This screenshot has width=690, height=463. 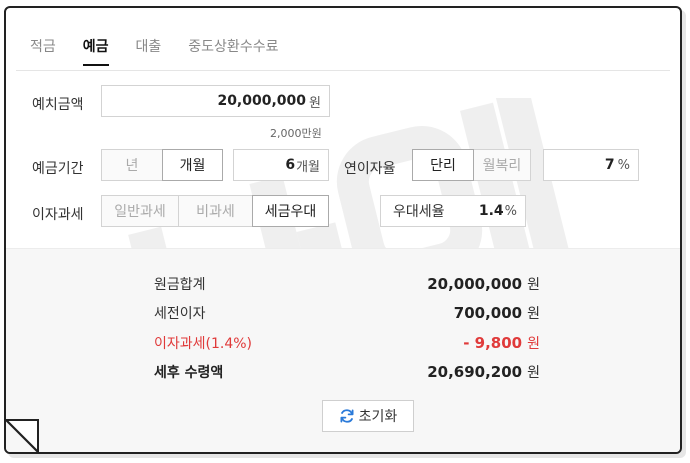 What do you see at coordinates (623, 165) in the screenshot?
I see `interest-rate-unit: %` at bounding box center [623, 165].